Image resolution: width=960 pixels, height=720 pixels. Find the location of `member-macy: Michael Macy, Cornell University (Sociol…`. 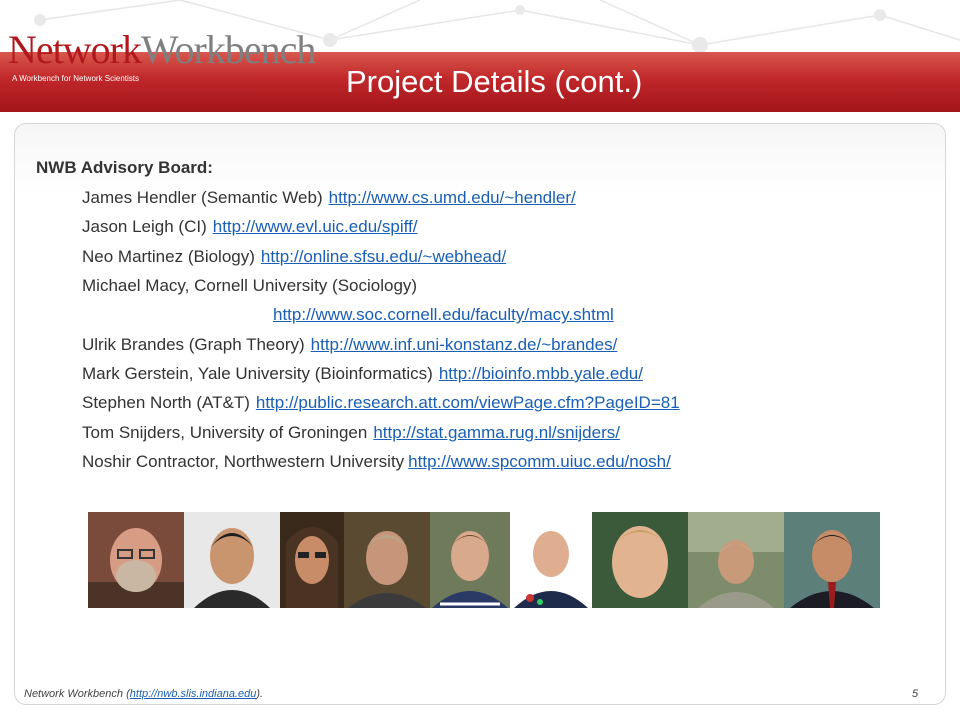

member-macy: Michael Macy, Cornell University (Sociol… is located at coordinates (512, 300).